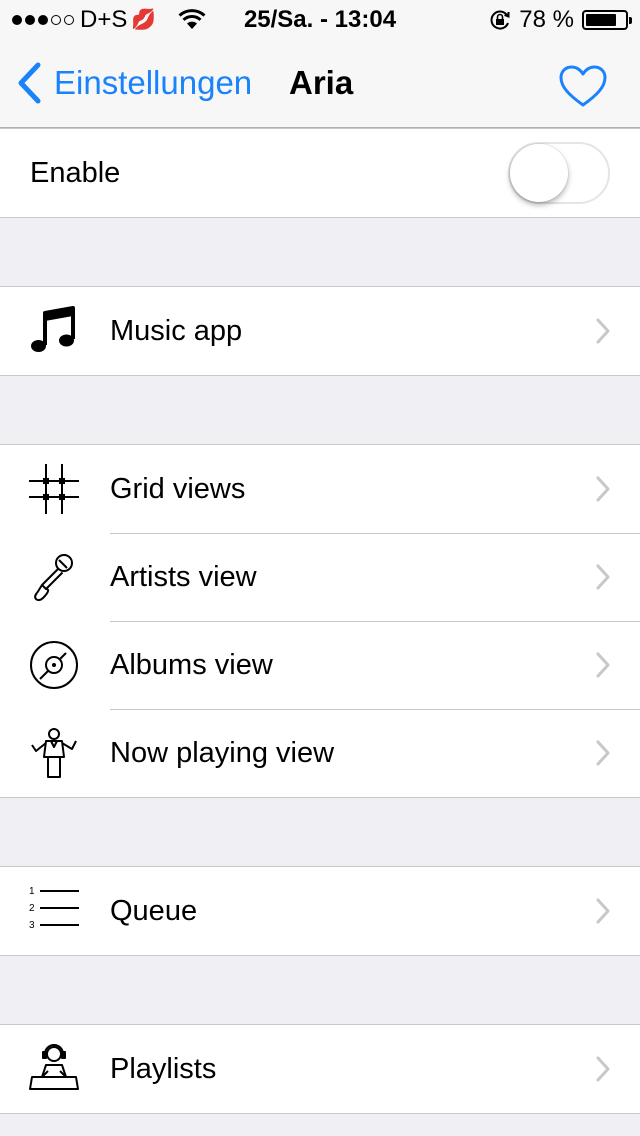  What do you see at coordinates (191, 665) in the screenshot?
I see `albums-view-label: Albums view` at bounding box center [191, 665].